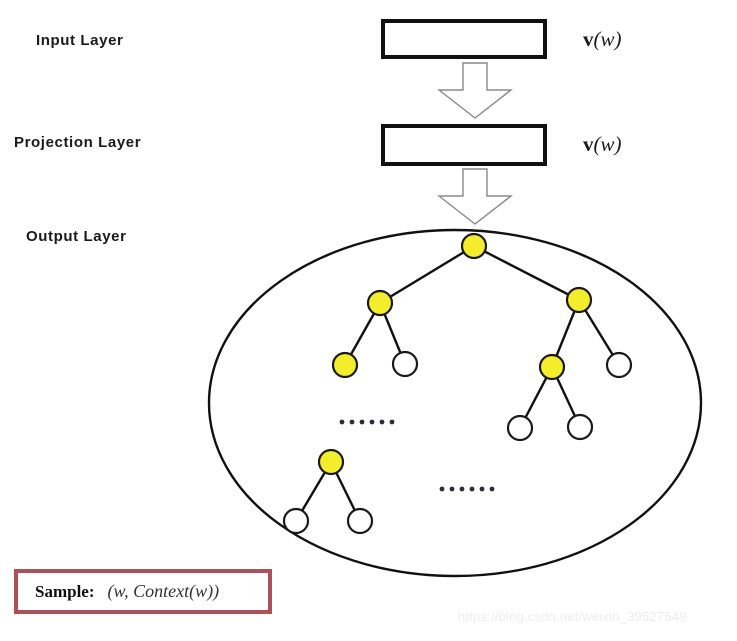 The height and width of the screenshot is (641, 737). What do you see at coordinates (588, 144) in the screenshot?
I see `projection-vector-symbol: v` at bounding box center [588, 144].